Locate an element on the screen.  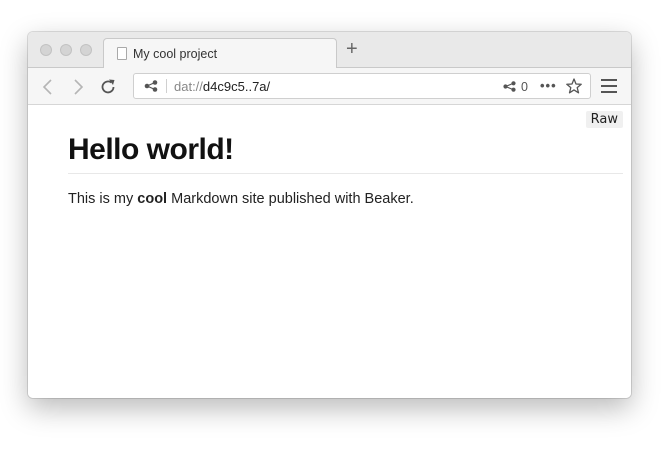
close-window-button is located at coordinates (46, 50).